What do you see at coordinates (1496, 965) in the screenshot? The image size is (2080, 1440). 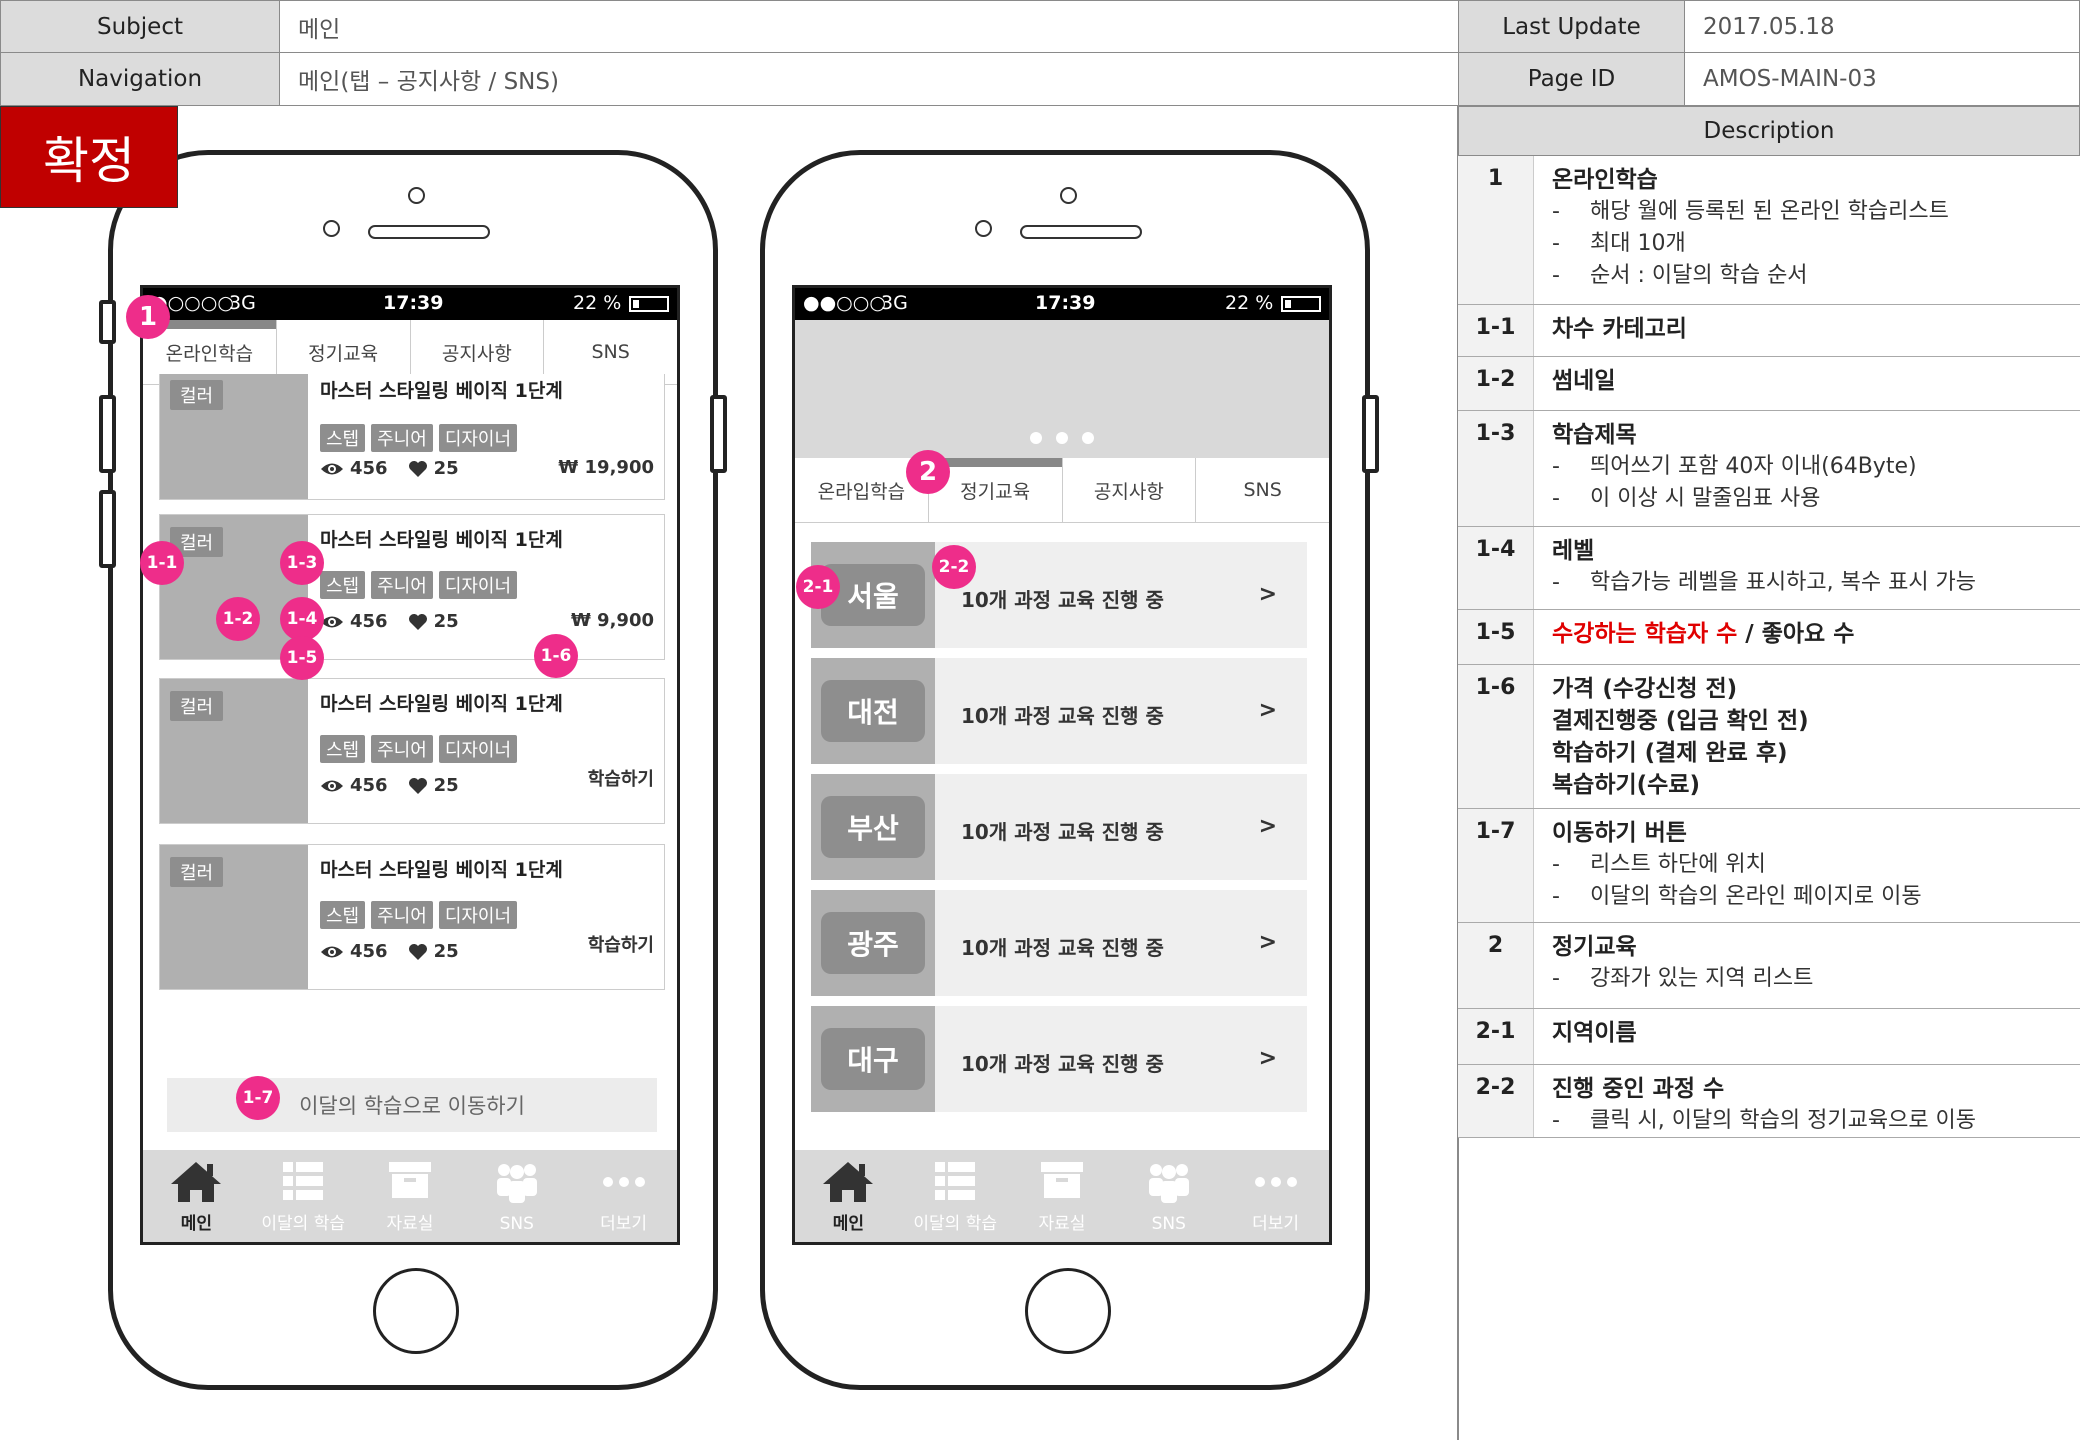 I see `row-number: 2` at bounding box center [1496, 965].